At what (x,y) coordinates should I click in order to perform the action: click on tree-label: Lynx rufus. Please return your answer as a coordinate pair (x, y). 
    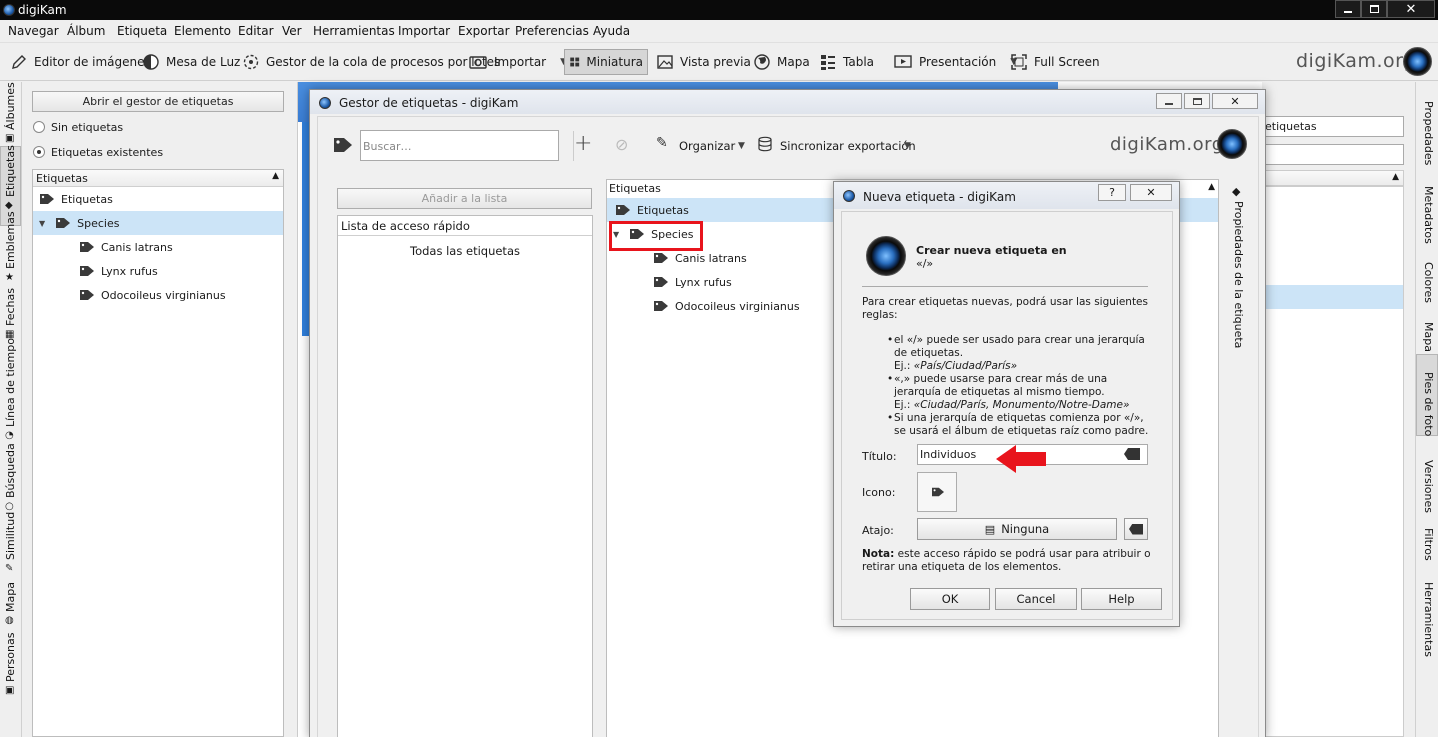
    Looking at the image, I should click on (129, 271).